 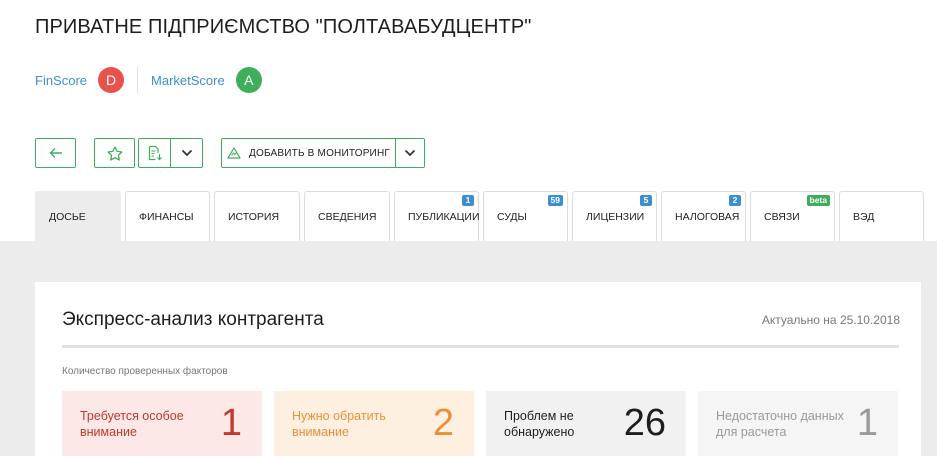 I want to click on stat-label: Нужно обратить внимание, so click(x=339, y=423).